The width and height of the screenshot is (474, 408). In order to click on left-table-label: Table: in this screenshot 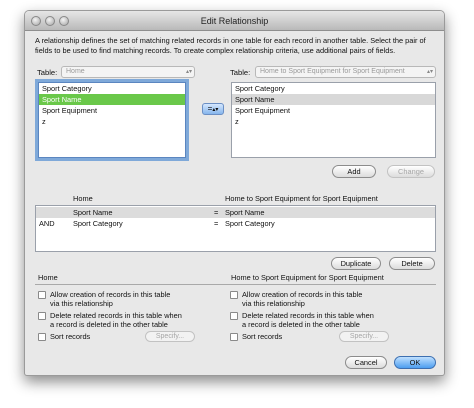, I will do `click(47, 72)`.